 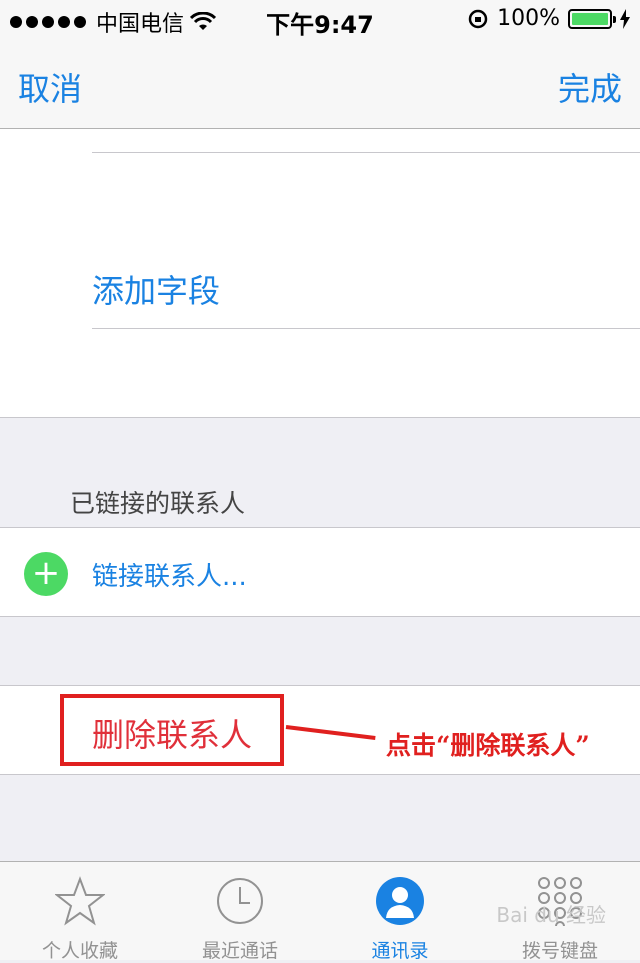 What do you see at coordinates (156, 289) in the screenshot?
I see `add-field-button: 添加字段` at bounding box center [156, 289].